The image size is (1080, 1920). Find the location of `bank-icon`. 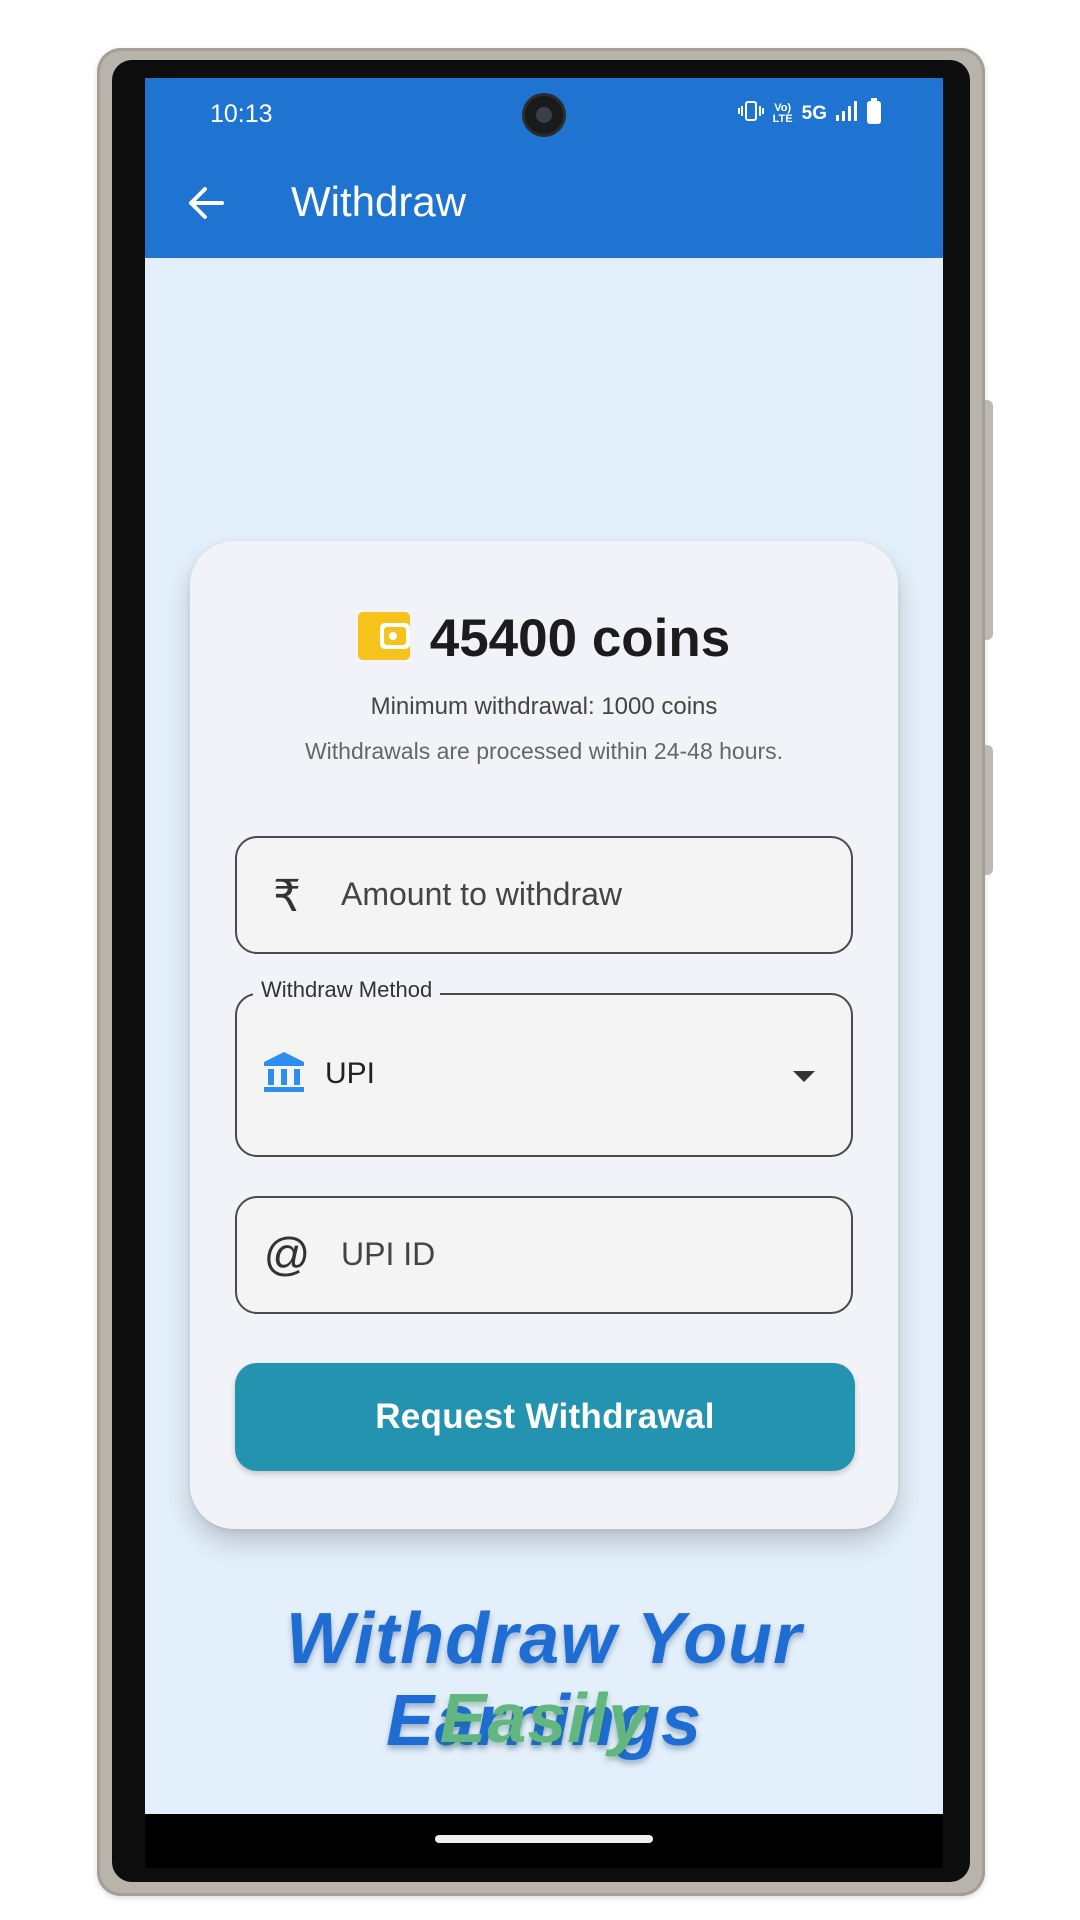

bank-icon is located at coordinates (284, 1072).